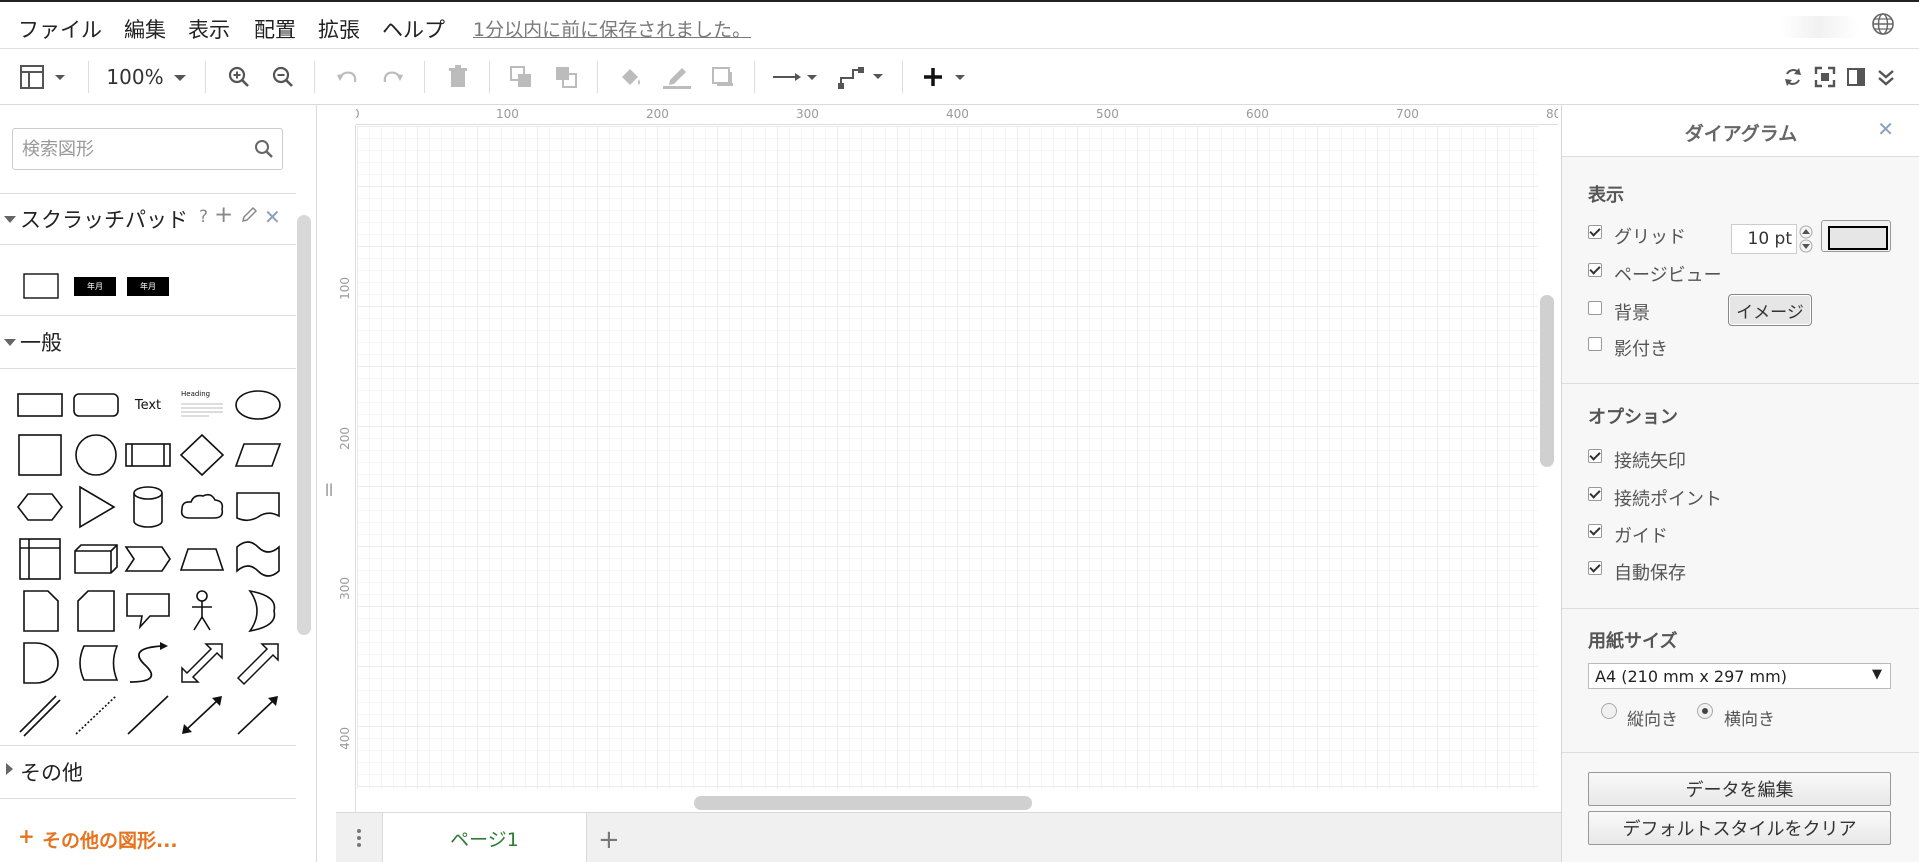 Image resolution: width=1919 pixels, height=862 pixels. Describe the element at coordinates (1609, 711) in the screenshot. I see `portrait-radio` at that location.